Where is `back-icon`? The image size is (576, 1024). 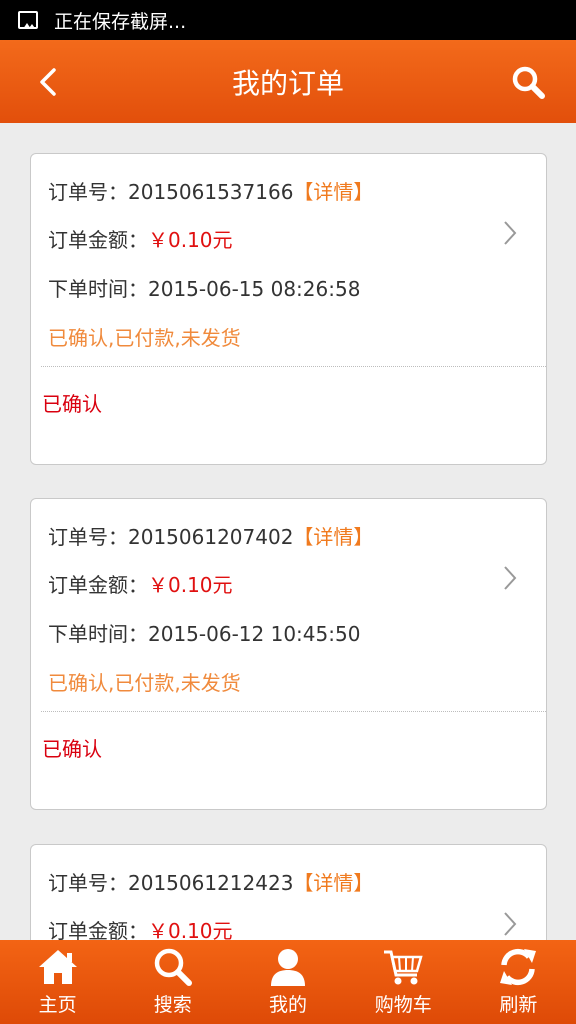 back-icon is located at coordinates (50, 82).